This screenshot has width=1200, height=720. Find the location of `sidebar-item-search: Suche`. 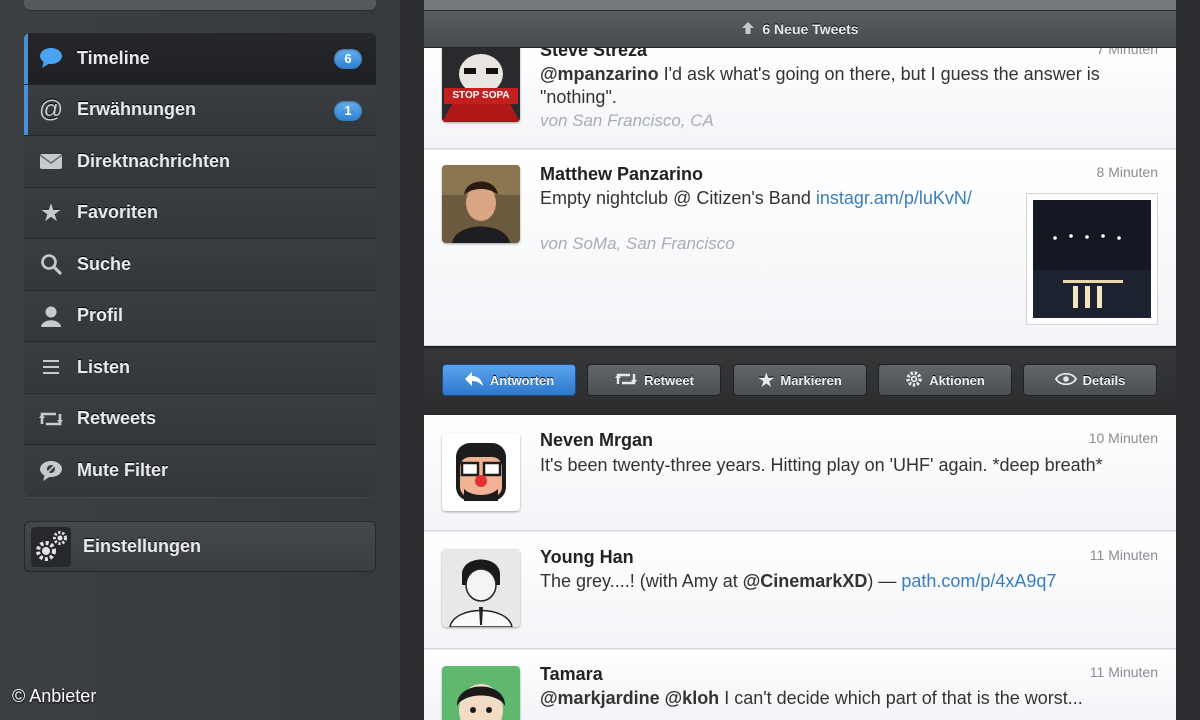

sidebar-item-search: Suche is located at coordinates (200, 265).